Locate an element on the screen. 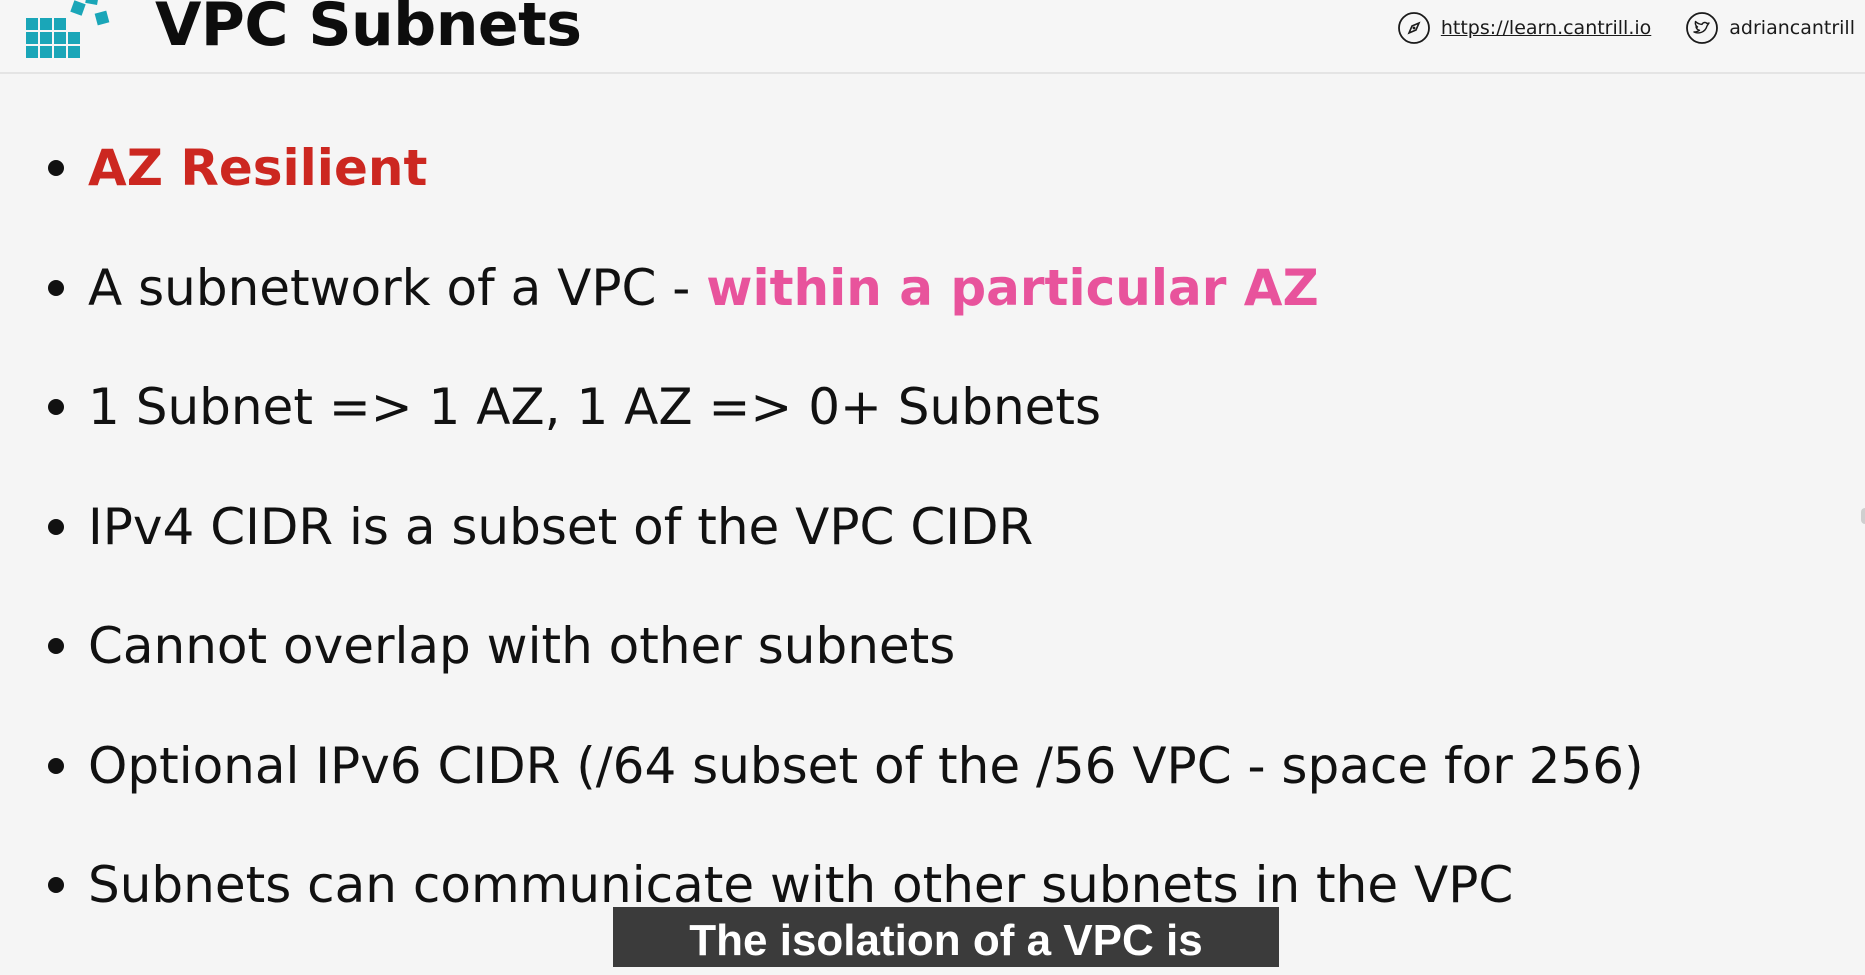 This screenshot has width=1865, height=975. page-title: VPC Subnets is located at coordinates (368, 30).